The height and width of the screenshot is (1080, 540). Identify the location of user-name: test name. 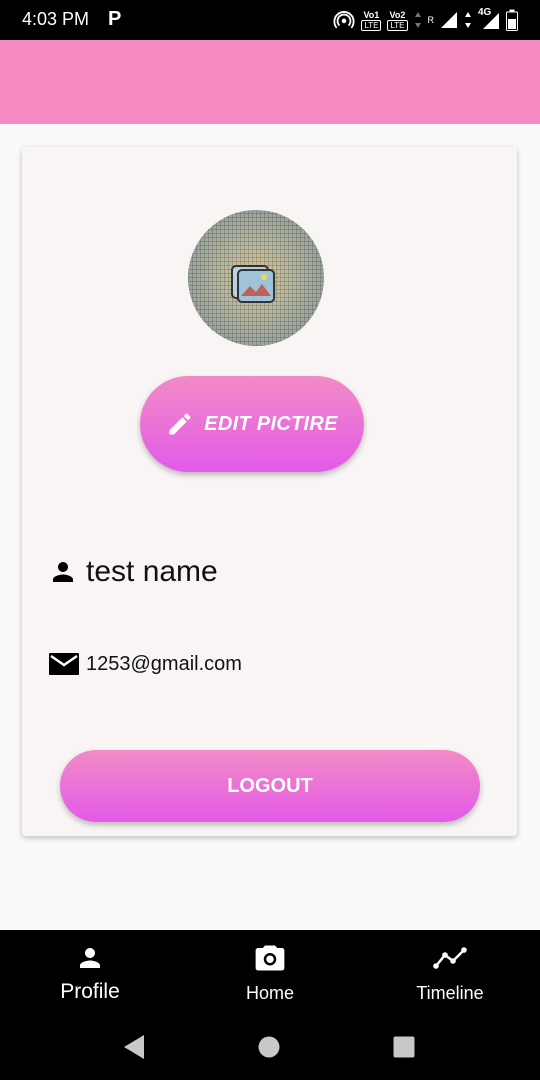
(152, 571).